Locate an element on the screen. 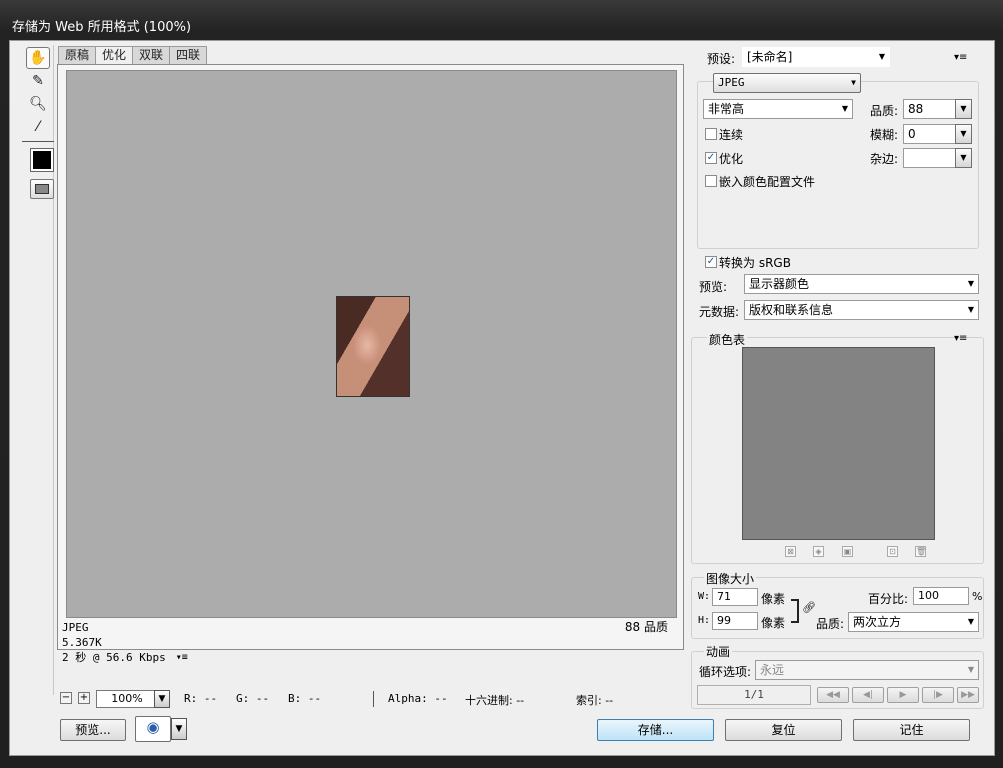 The height and width of the screenshot is (768, 1003). format-value: JPEG is located at coordinates (731, 82).